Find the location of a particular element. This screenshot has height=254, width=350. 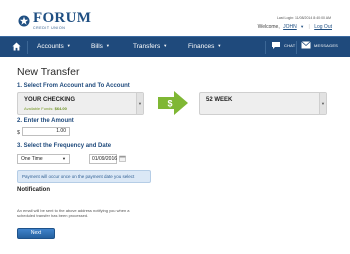

from-account-select: YOUR CHECKING Available Funds: $64.00 ▼ is located at coordinates (80, 103).